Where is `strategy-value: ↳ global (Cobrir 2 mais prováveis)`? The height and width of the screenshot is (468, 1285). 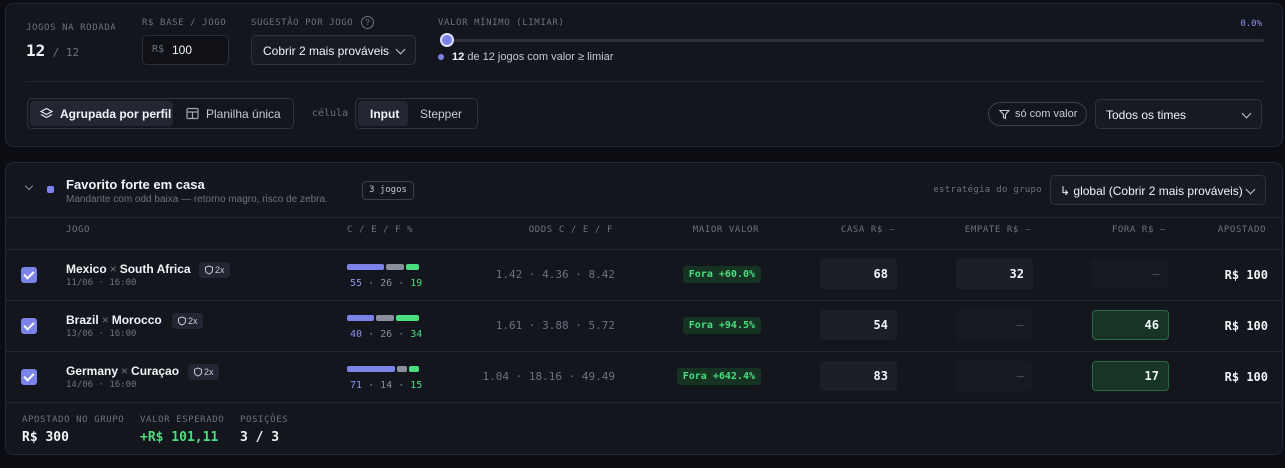
strategy-value: ↳ global (Cobrir 2 mais prováveis) is located at coordinates (1151, 191).